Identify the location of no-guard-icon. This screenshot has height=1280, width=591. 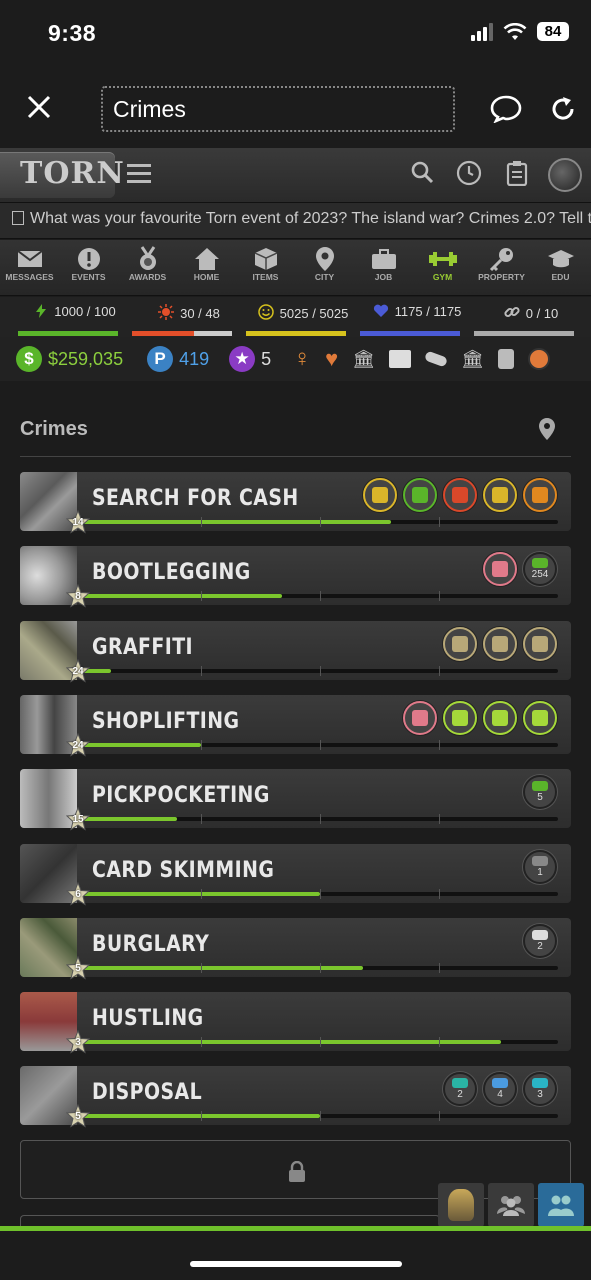
(540, 717).